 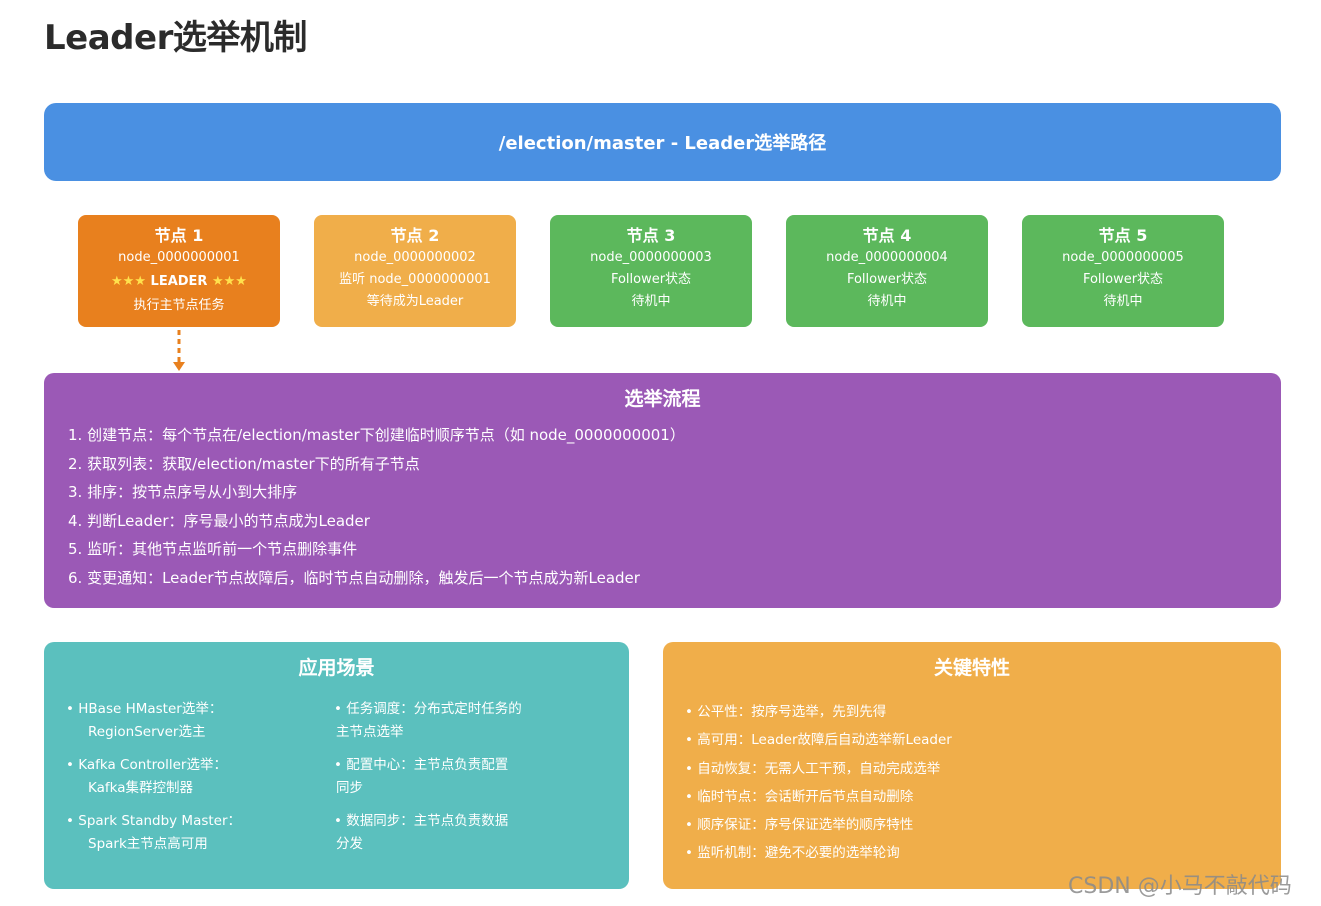 What do you see at coordinates (887, 271) in the screenshot?
I see `node-card-4: 节点 4 node_0000000004 Follower状态 待机中` at bounding box center [887, 271].